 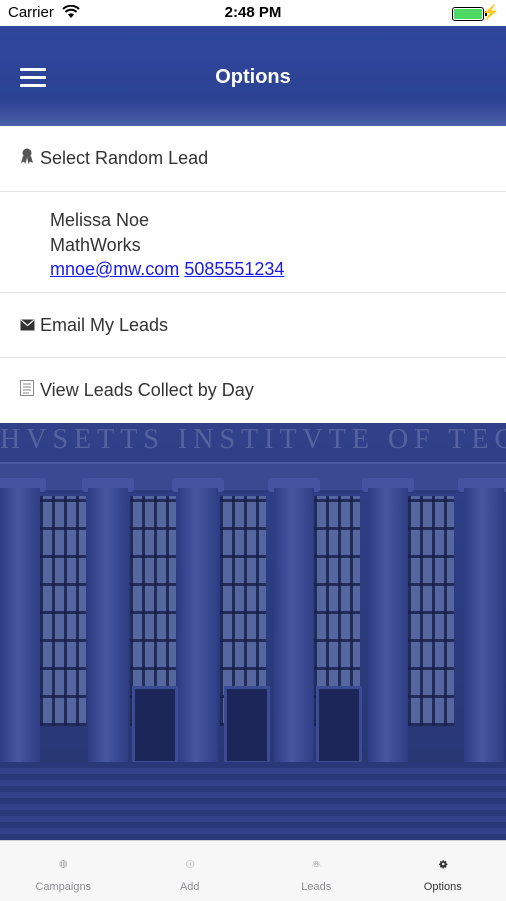 I want to click on tab-label: Campaigns, so click(x=63, y=887).